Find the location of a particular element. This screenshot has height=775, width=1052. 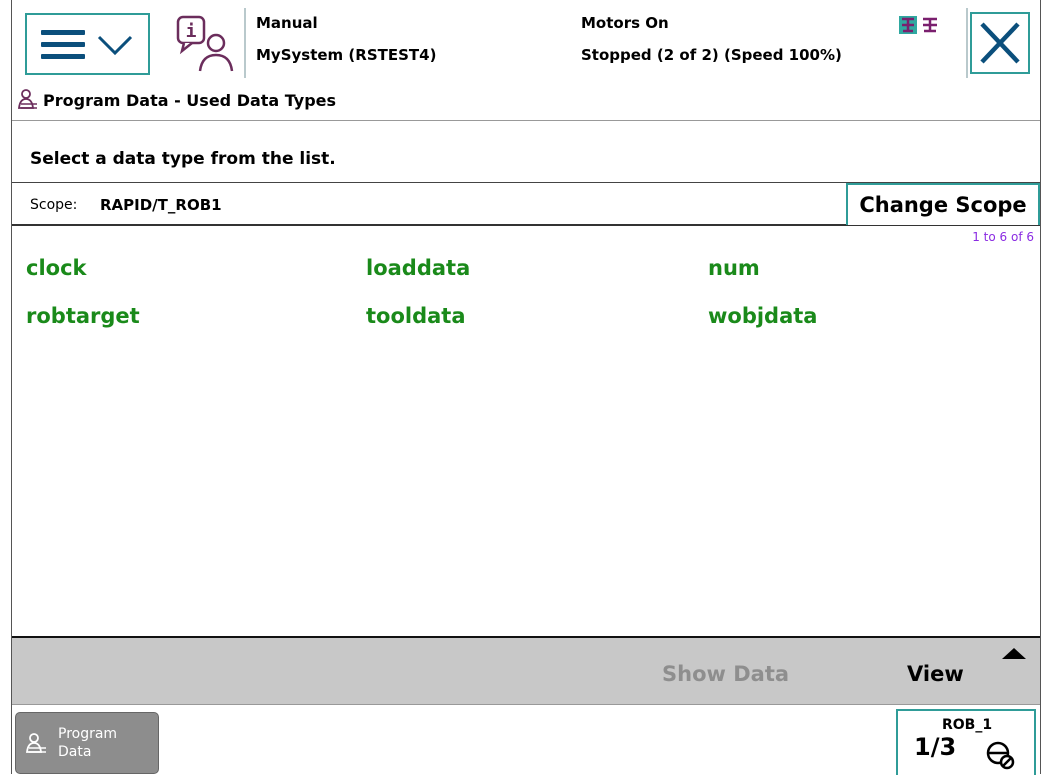

list-pager: 1 to 6 of 6 is located at coordinates (1003, 237).